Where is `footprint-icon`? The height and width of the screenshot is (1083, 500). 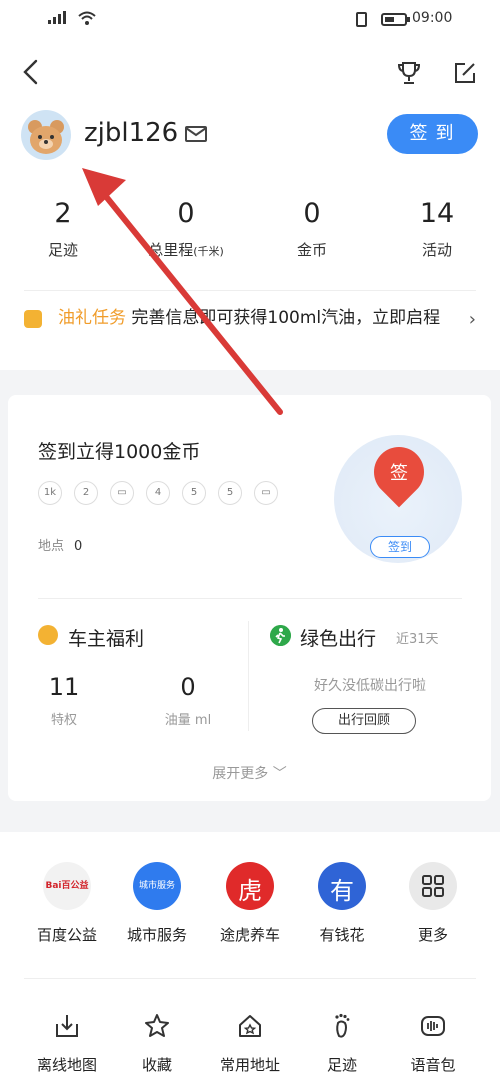 footprint-icon is located at coordinates (342, 1025).